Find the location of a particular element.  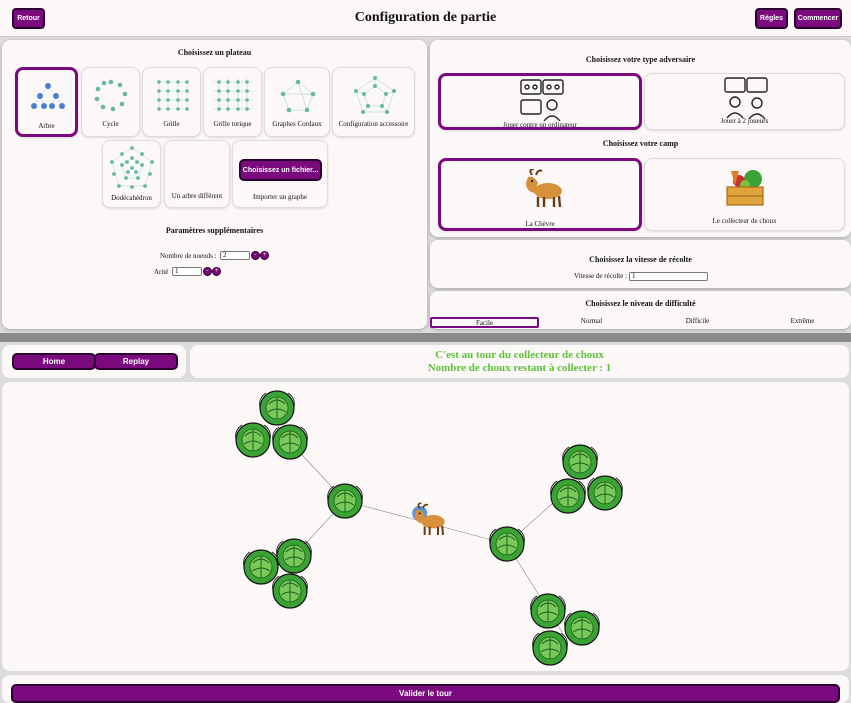

difficulty-difficile: Difficile is located at coordinates (697, 322).